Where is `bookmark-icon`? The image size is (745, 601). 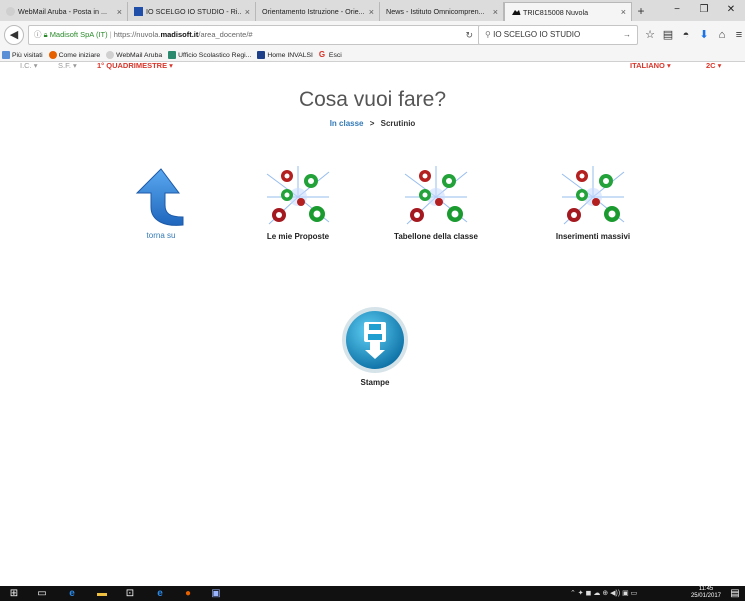 bookmark-icon is located at coordinates (6, 55).